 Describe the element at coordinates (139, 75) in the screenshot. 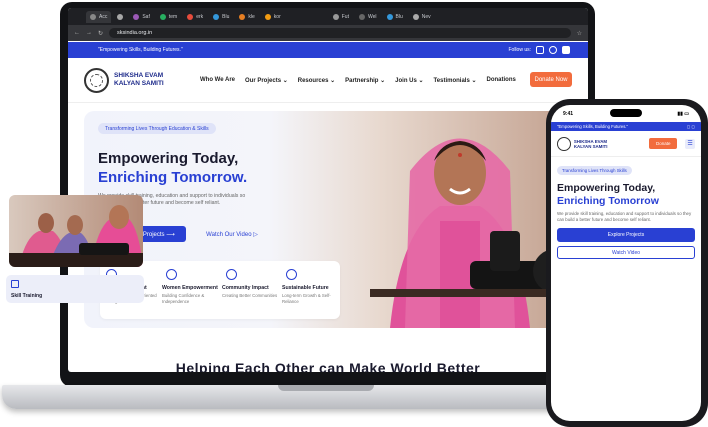

I see `brand-line-1: SHIKSHA EVAM` at that location.